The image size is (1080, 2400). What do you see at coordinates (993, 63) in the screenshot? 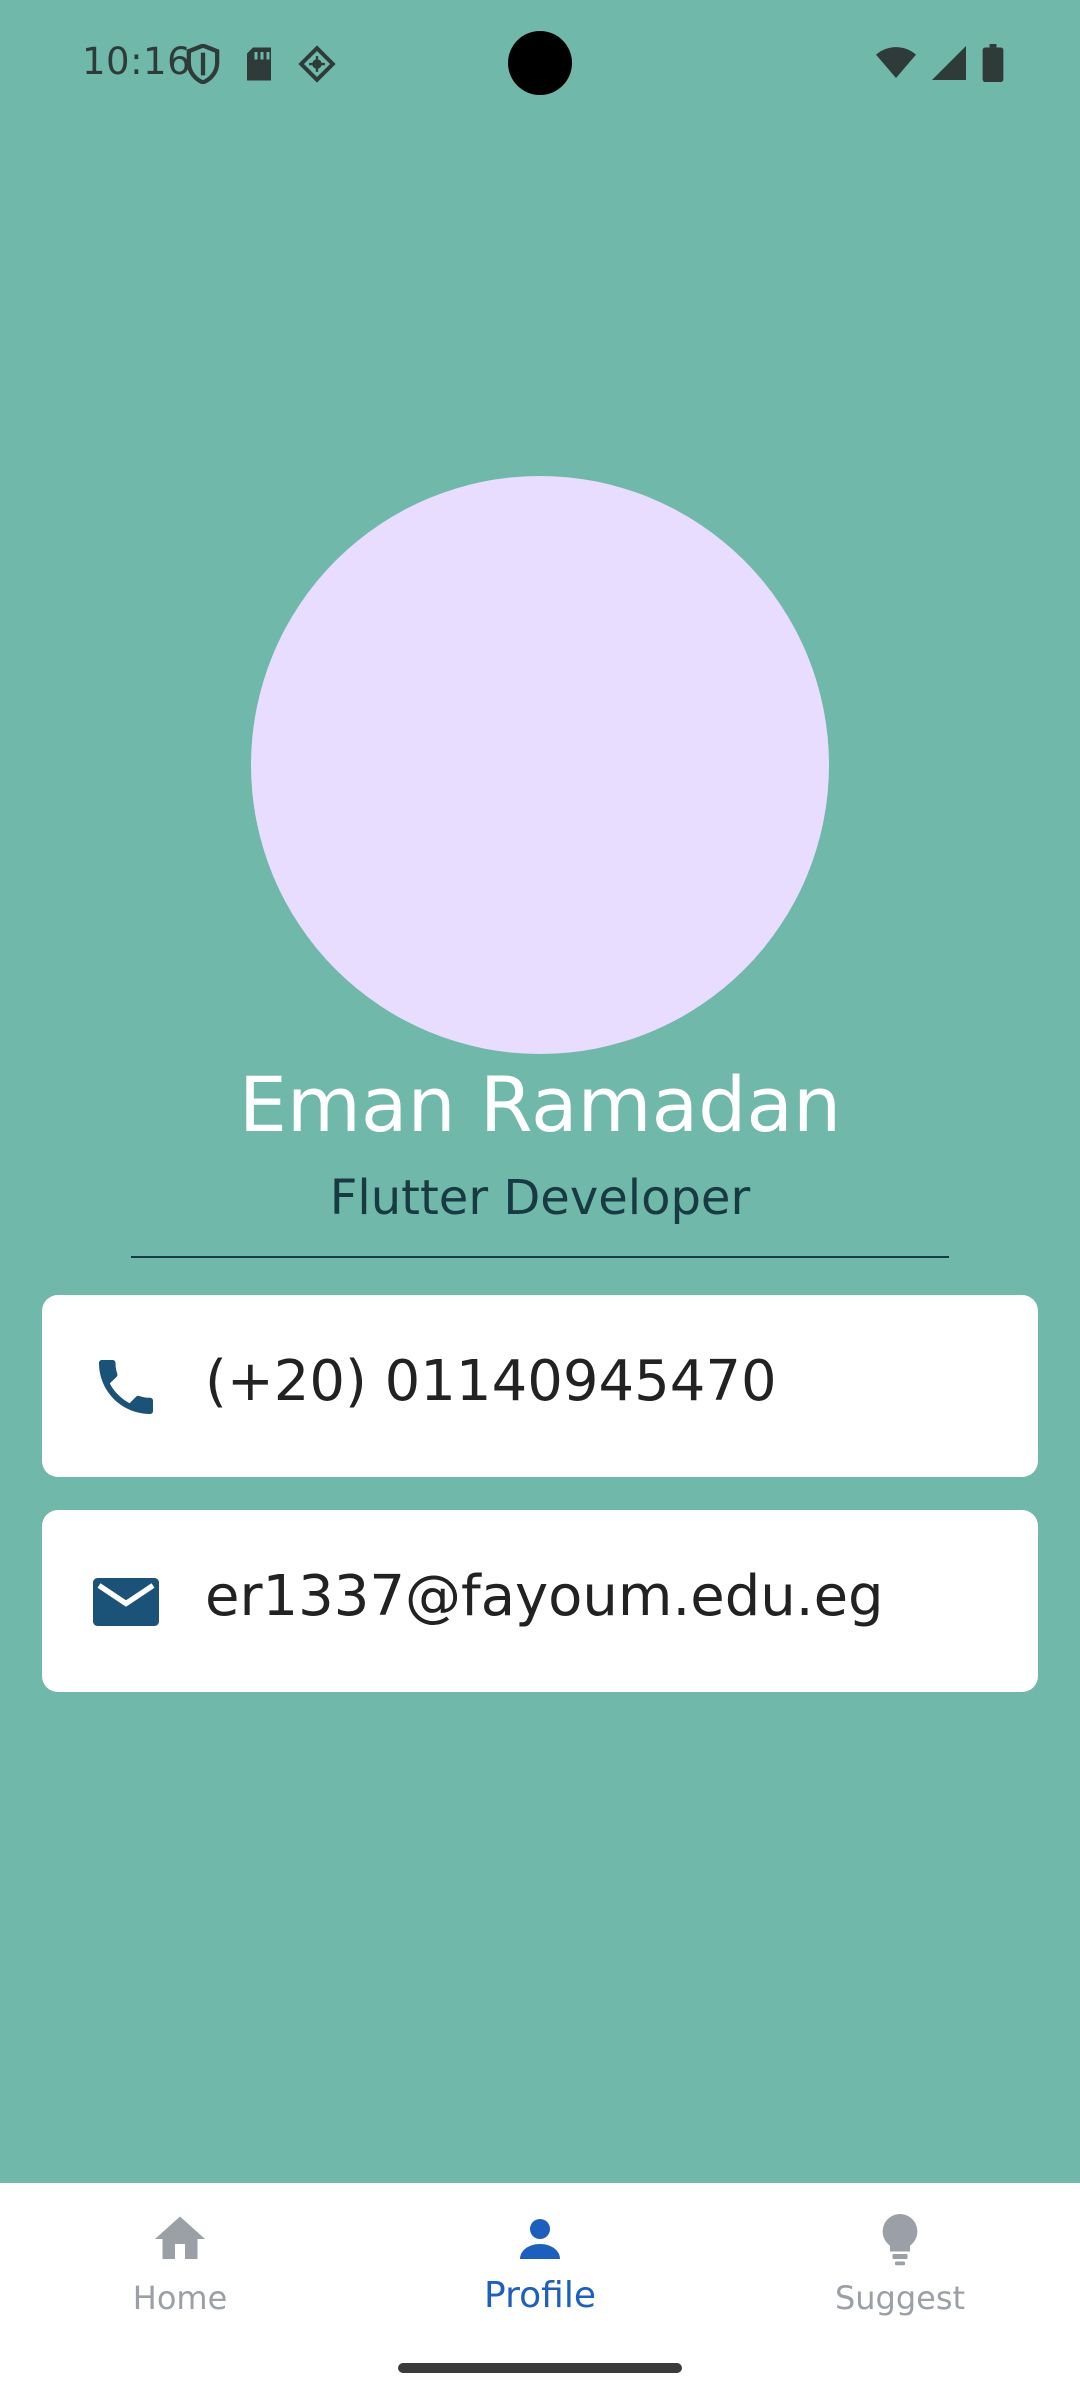
I see `battery-icon` at bounding box center [993, 63].